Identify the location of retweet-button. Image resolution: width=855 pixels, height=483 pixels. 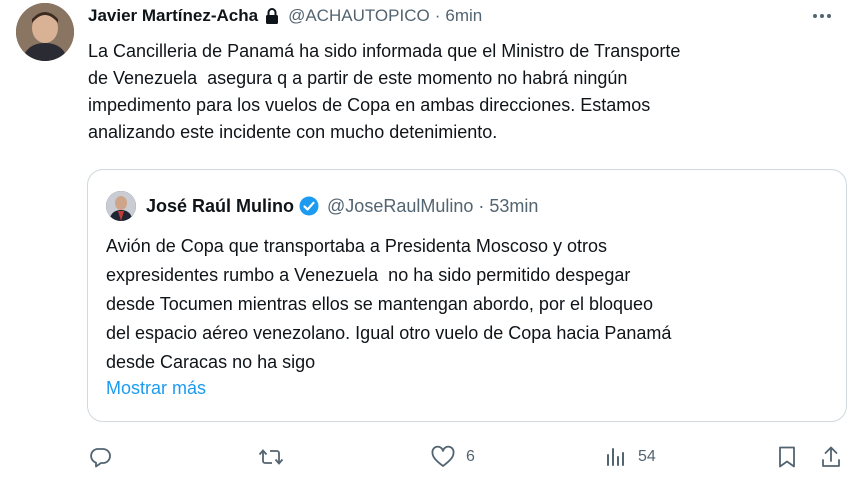
(276, 457).